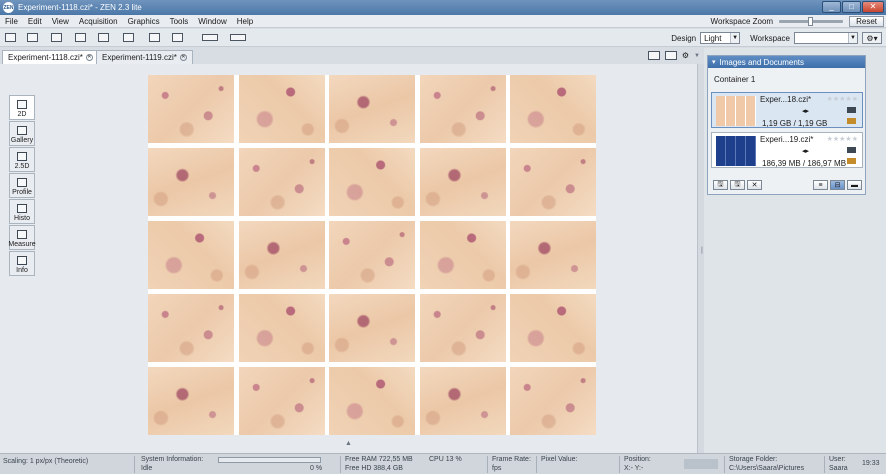 This screenshot has width=886, height=474. What do you see at coordinates (866, 21) in the screenshot?
I see `reset-button: Reset` at bounding box center [866, 21].